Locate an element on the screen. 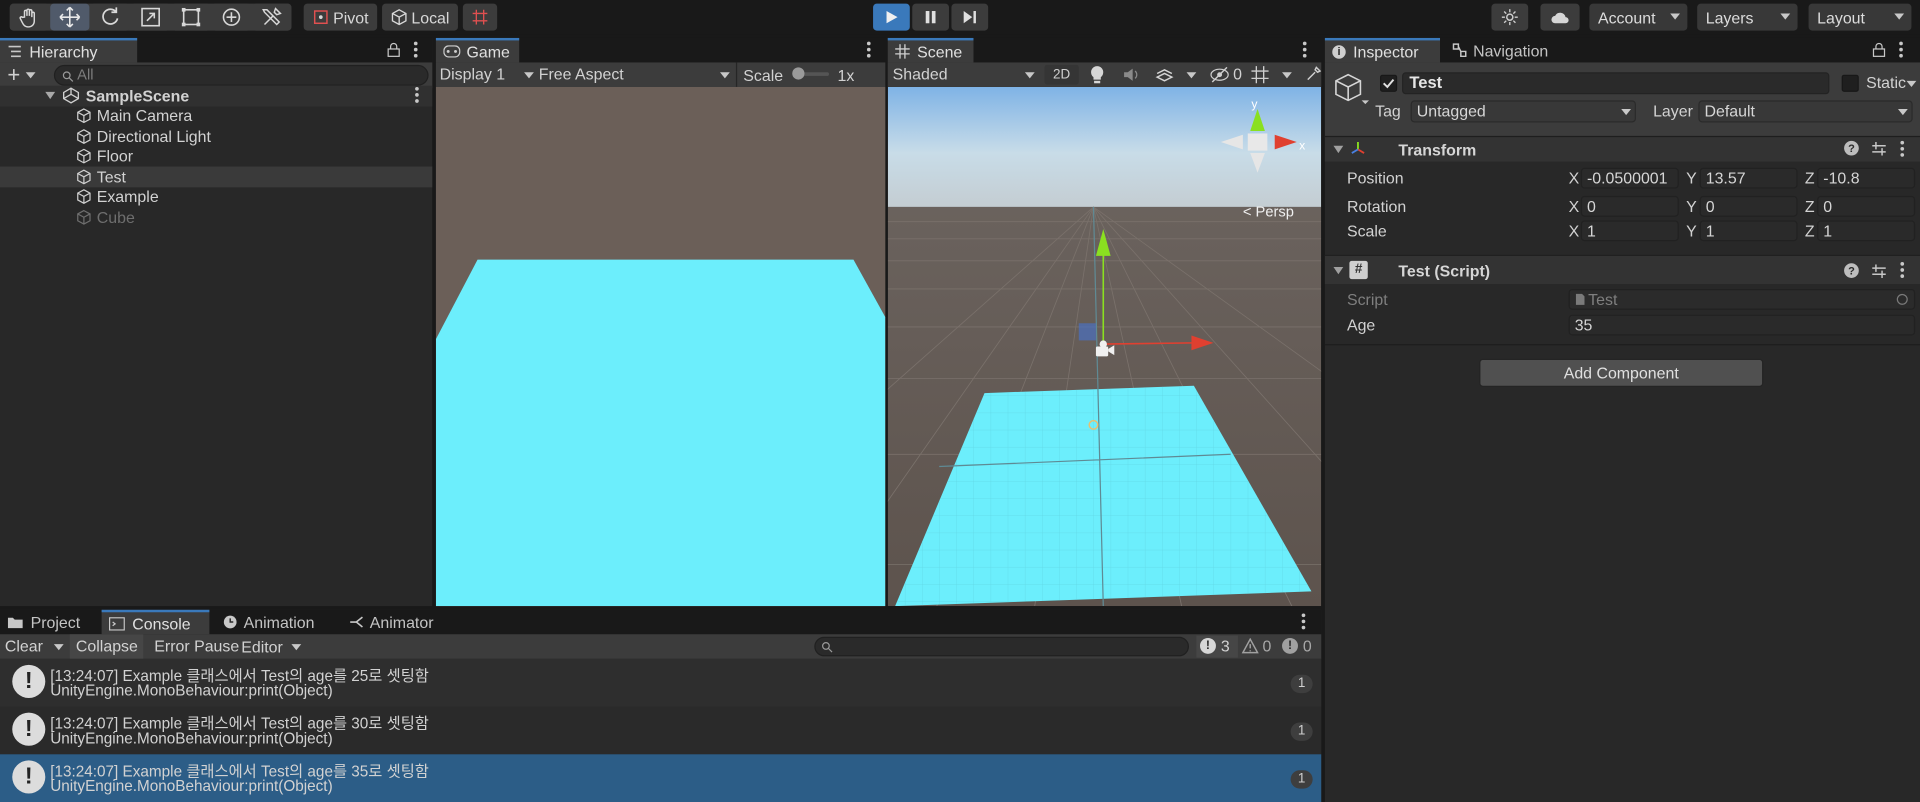 The height and width of the screenshot is (802, 1920). hierarchy-item: Test is located at coordinates (216, 176).